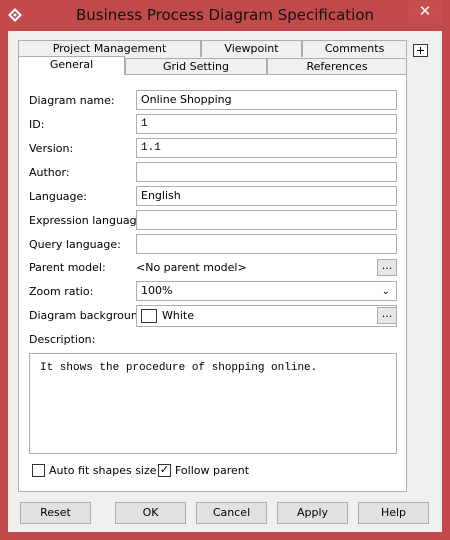  What do you see at coordinates (191, 267) in the screenshot?
I see `parent-model-value: <No parent model>` at bounding box center [191, 267].